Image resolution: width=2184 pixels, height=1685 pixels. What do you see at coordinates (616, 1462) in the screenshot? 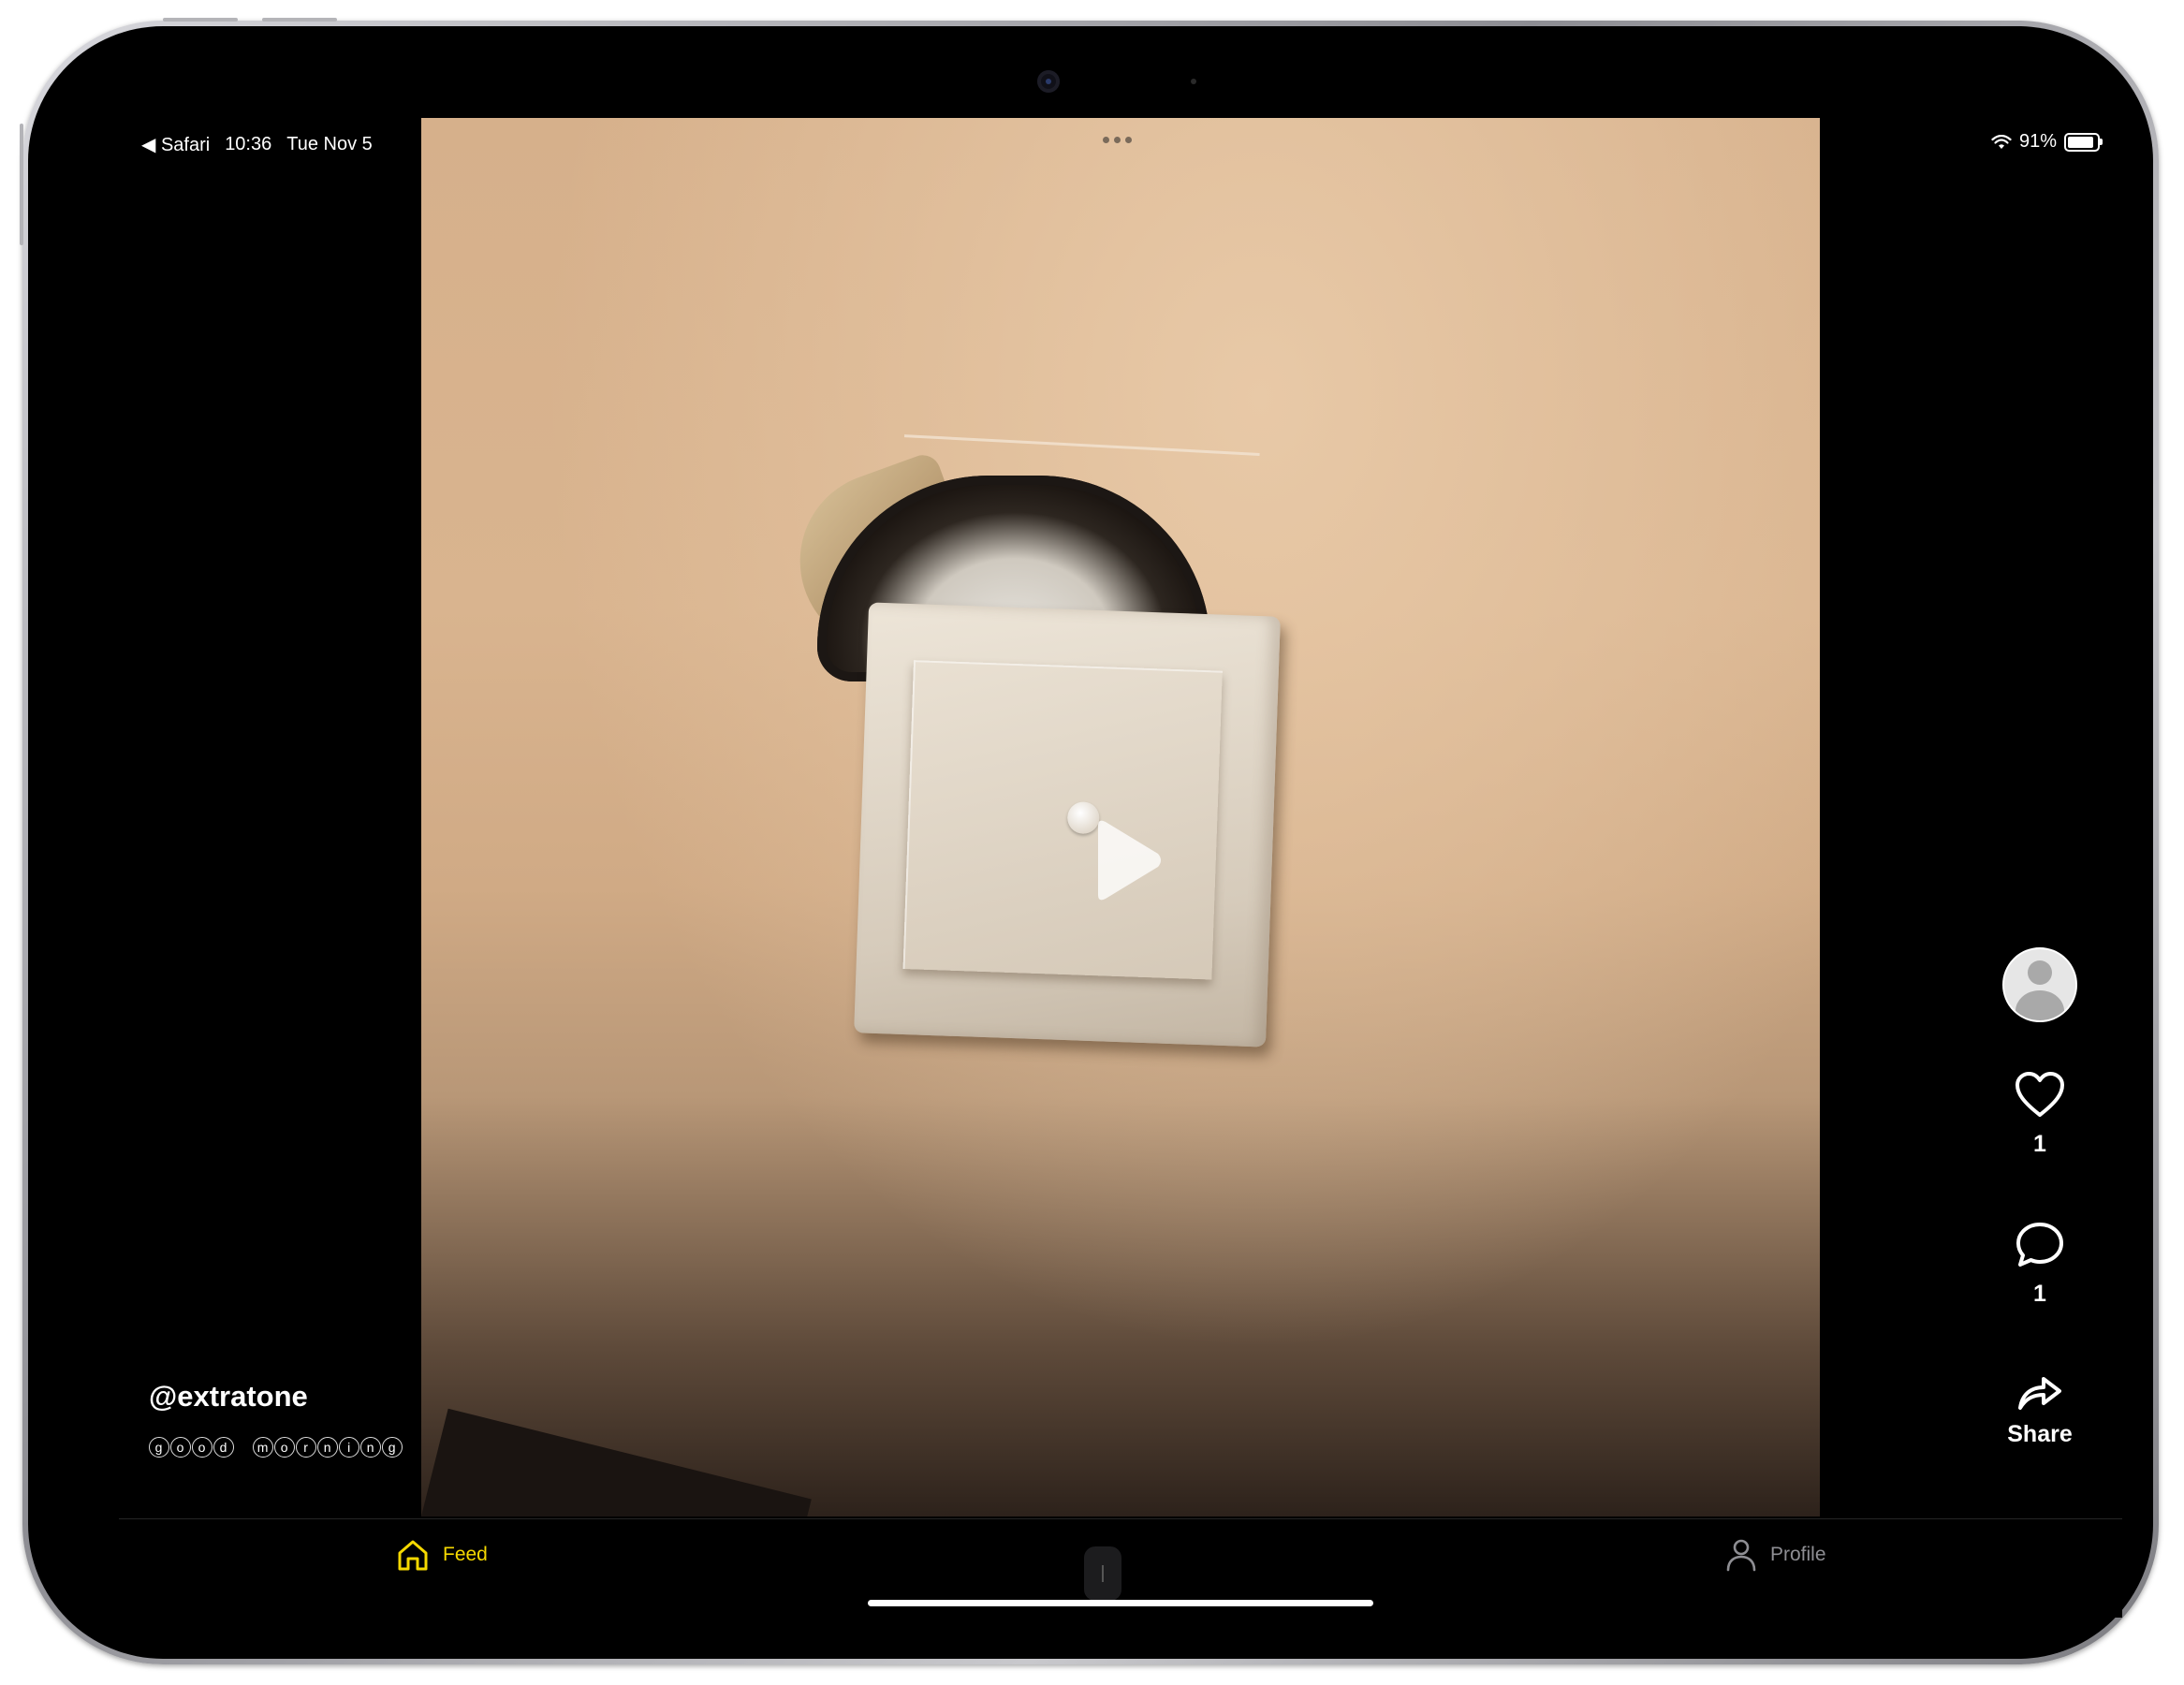
I see `floor-corner` at bounding box center [616, 1462].